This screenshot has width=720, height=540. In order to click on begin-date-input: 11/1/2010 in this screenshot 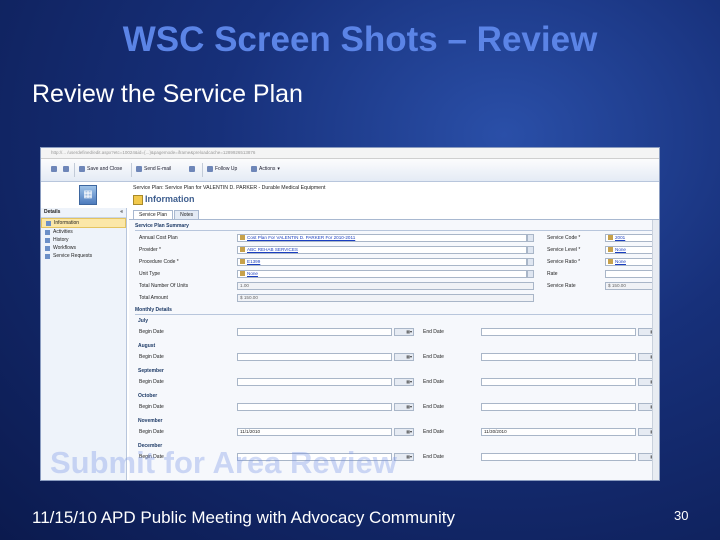, I will do `click(314, 432)`.